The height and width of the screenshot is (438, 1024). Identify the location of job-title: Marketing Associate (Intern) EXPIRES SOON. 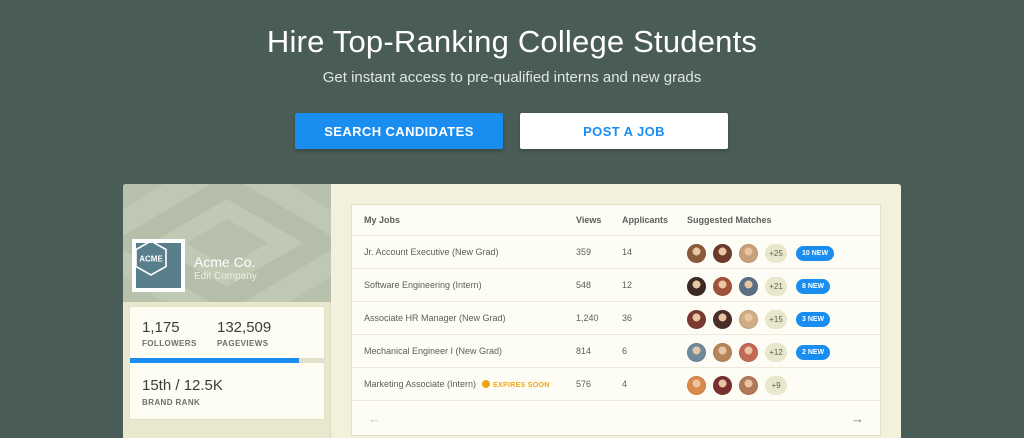
(457, 384).